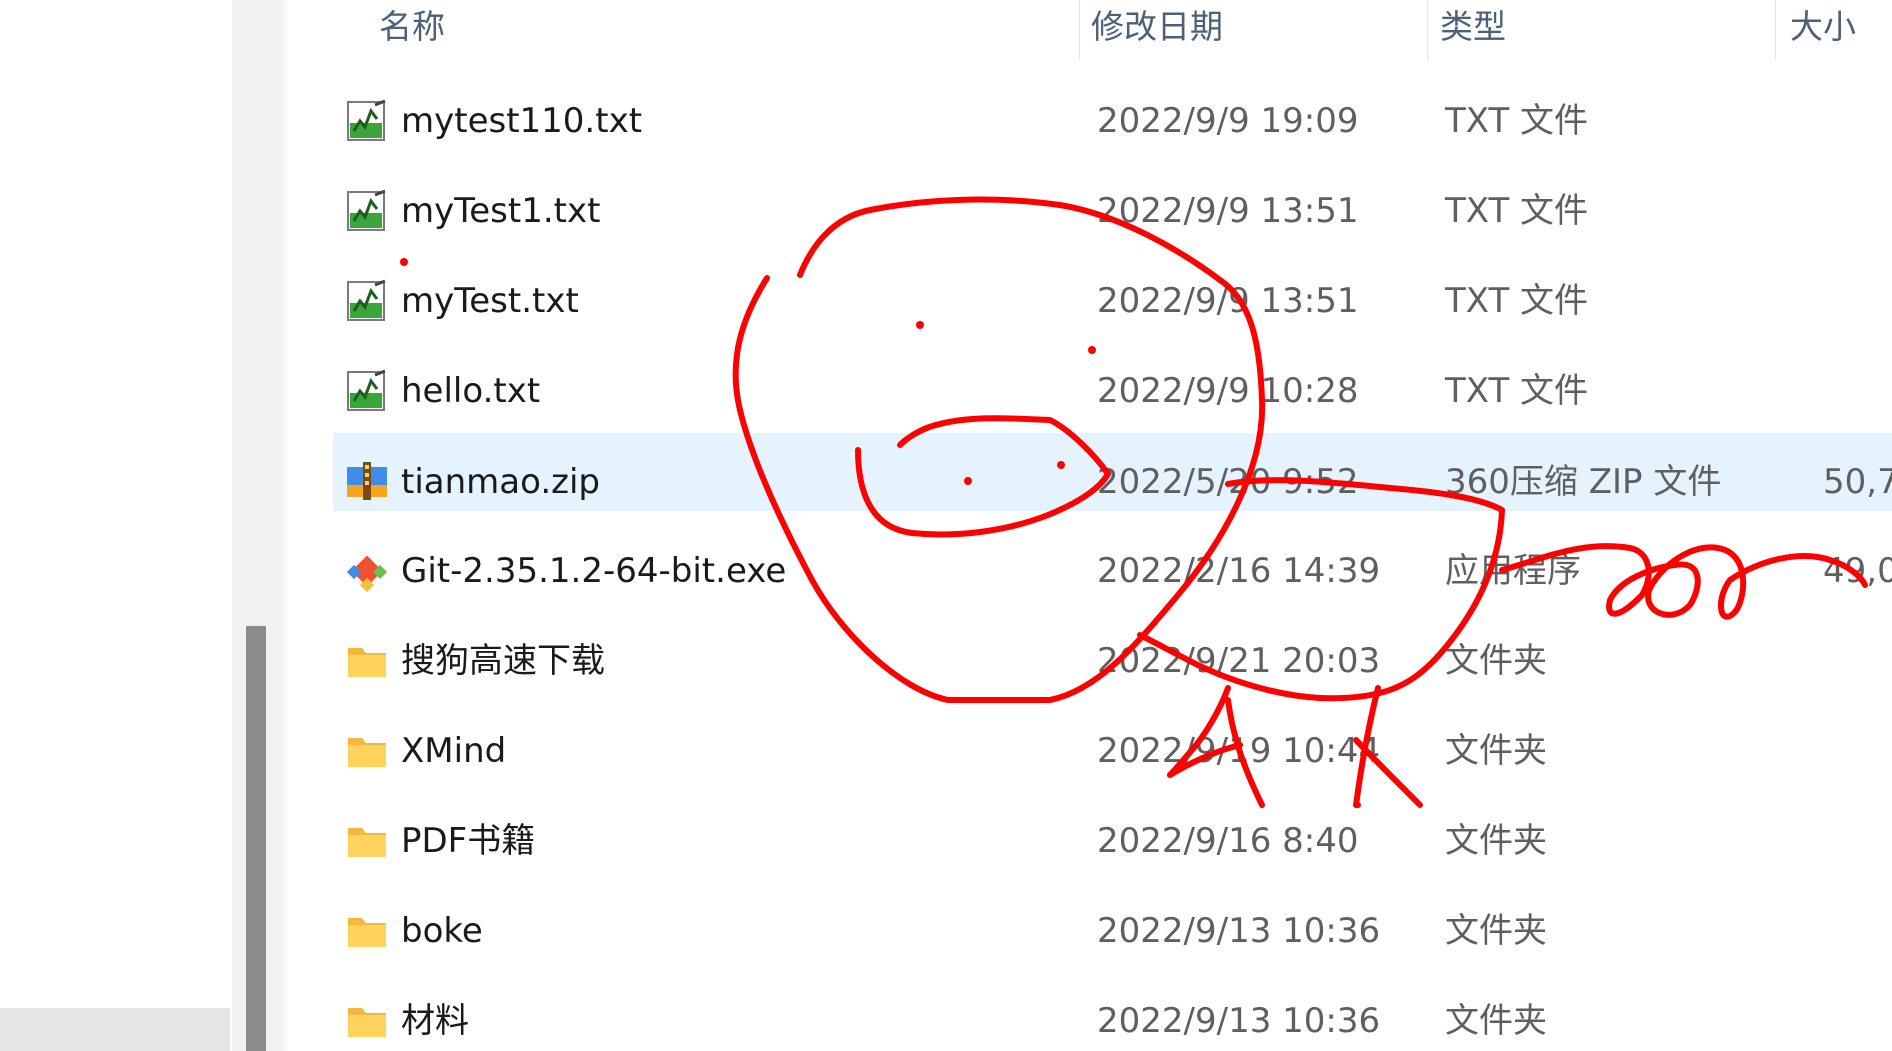  Describe the element at coordinates (115, 1029) in the screenshot. I see `nav-selected-item` at that location.